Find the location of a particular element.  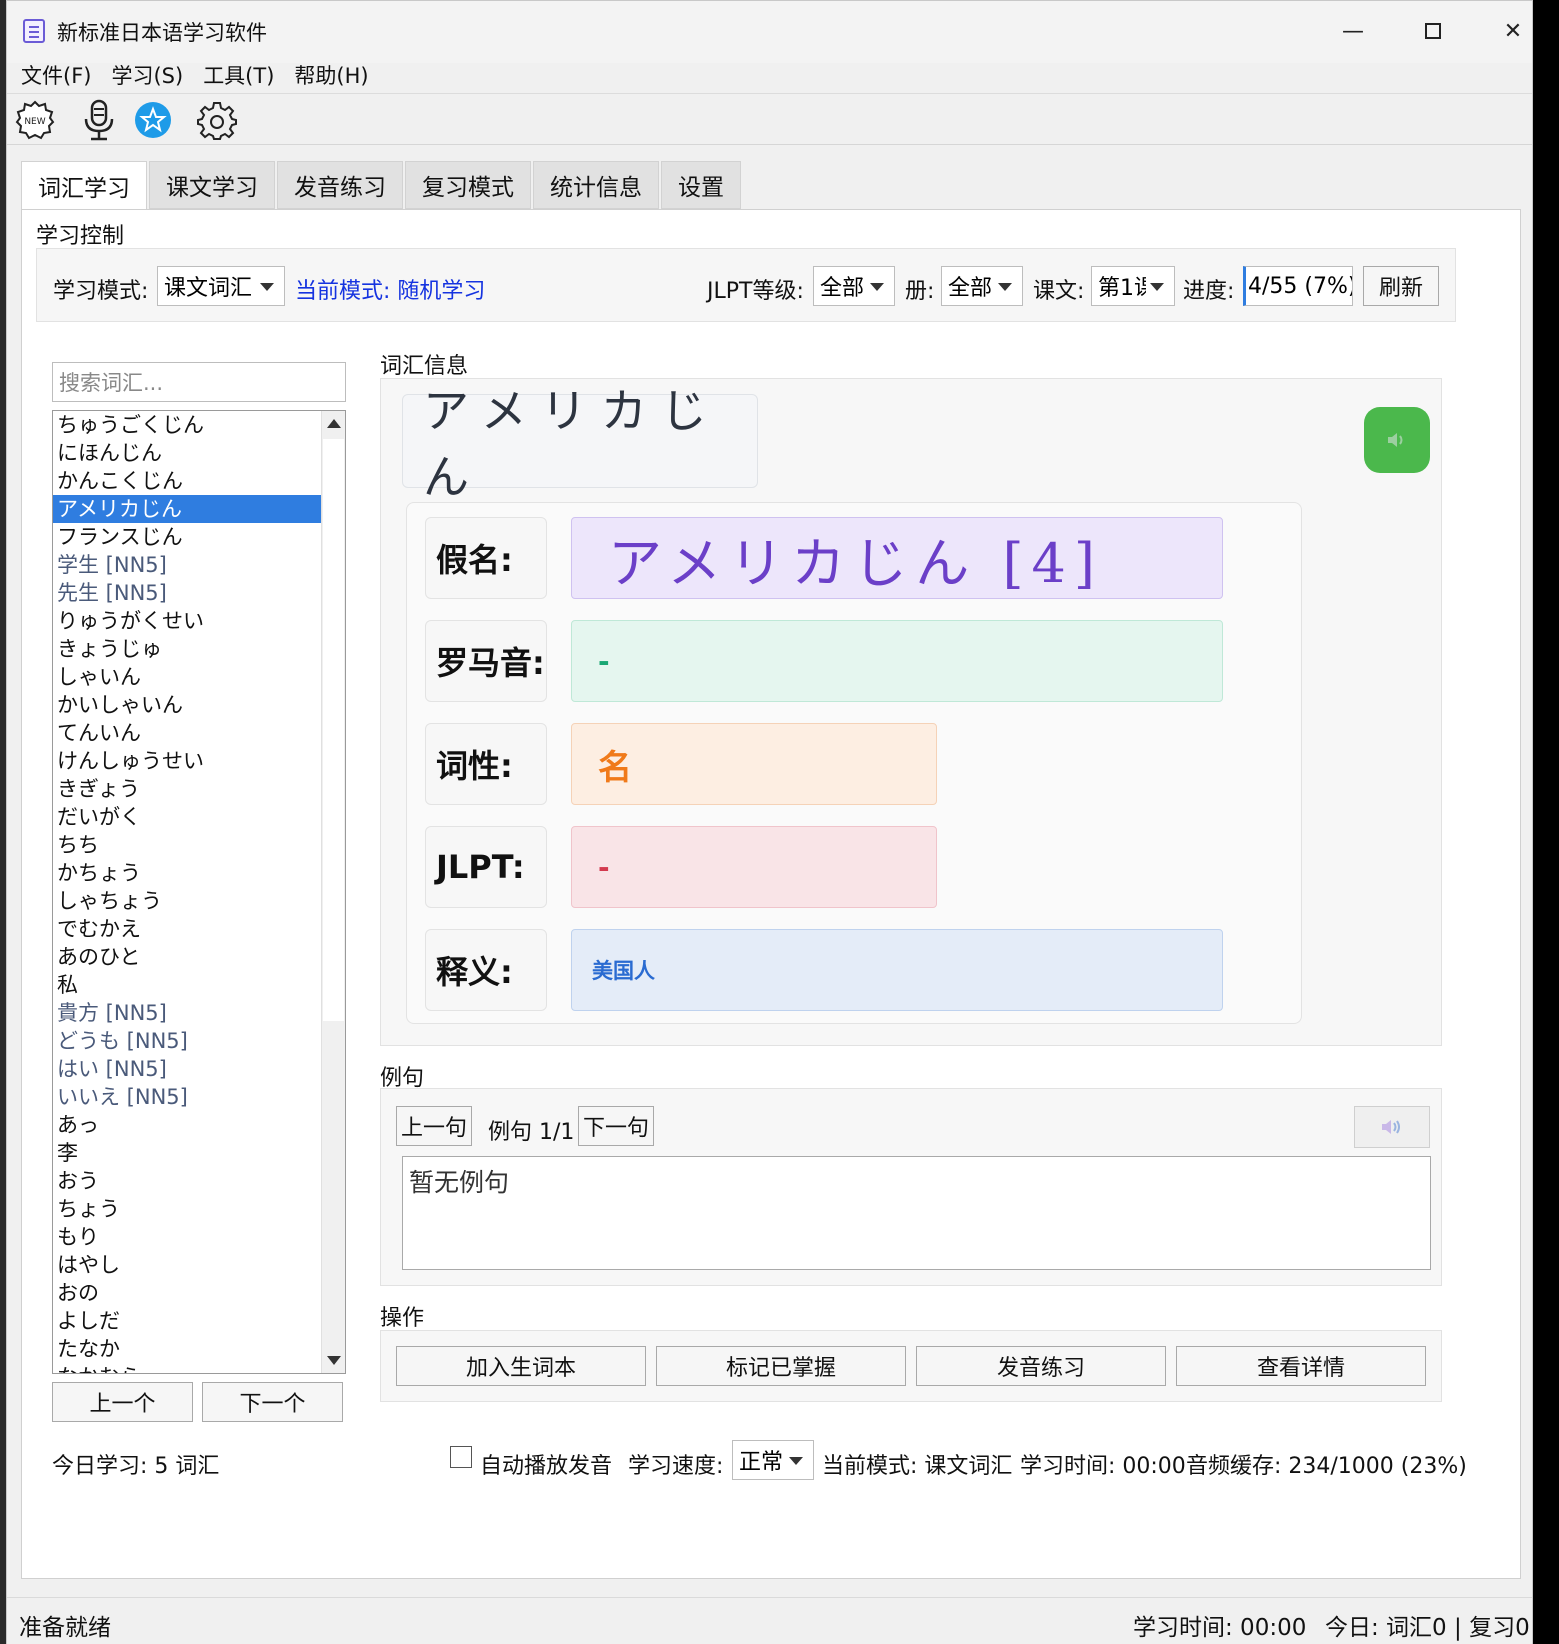

autoplay-checkbox is located at coordinates (461, 1457).